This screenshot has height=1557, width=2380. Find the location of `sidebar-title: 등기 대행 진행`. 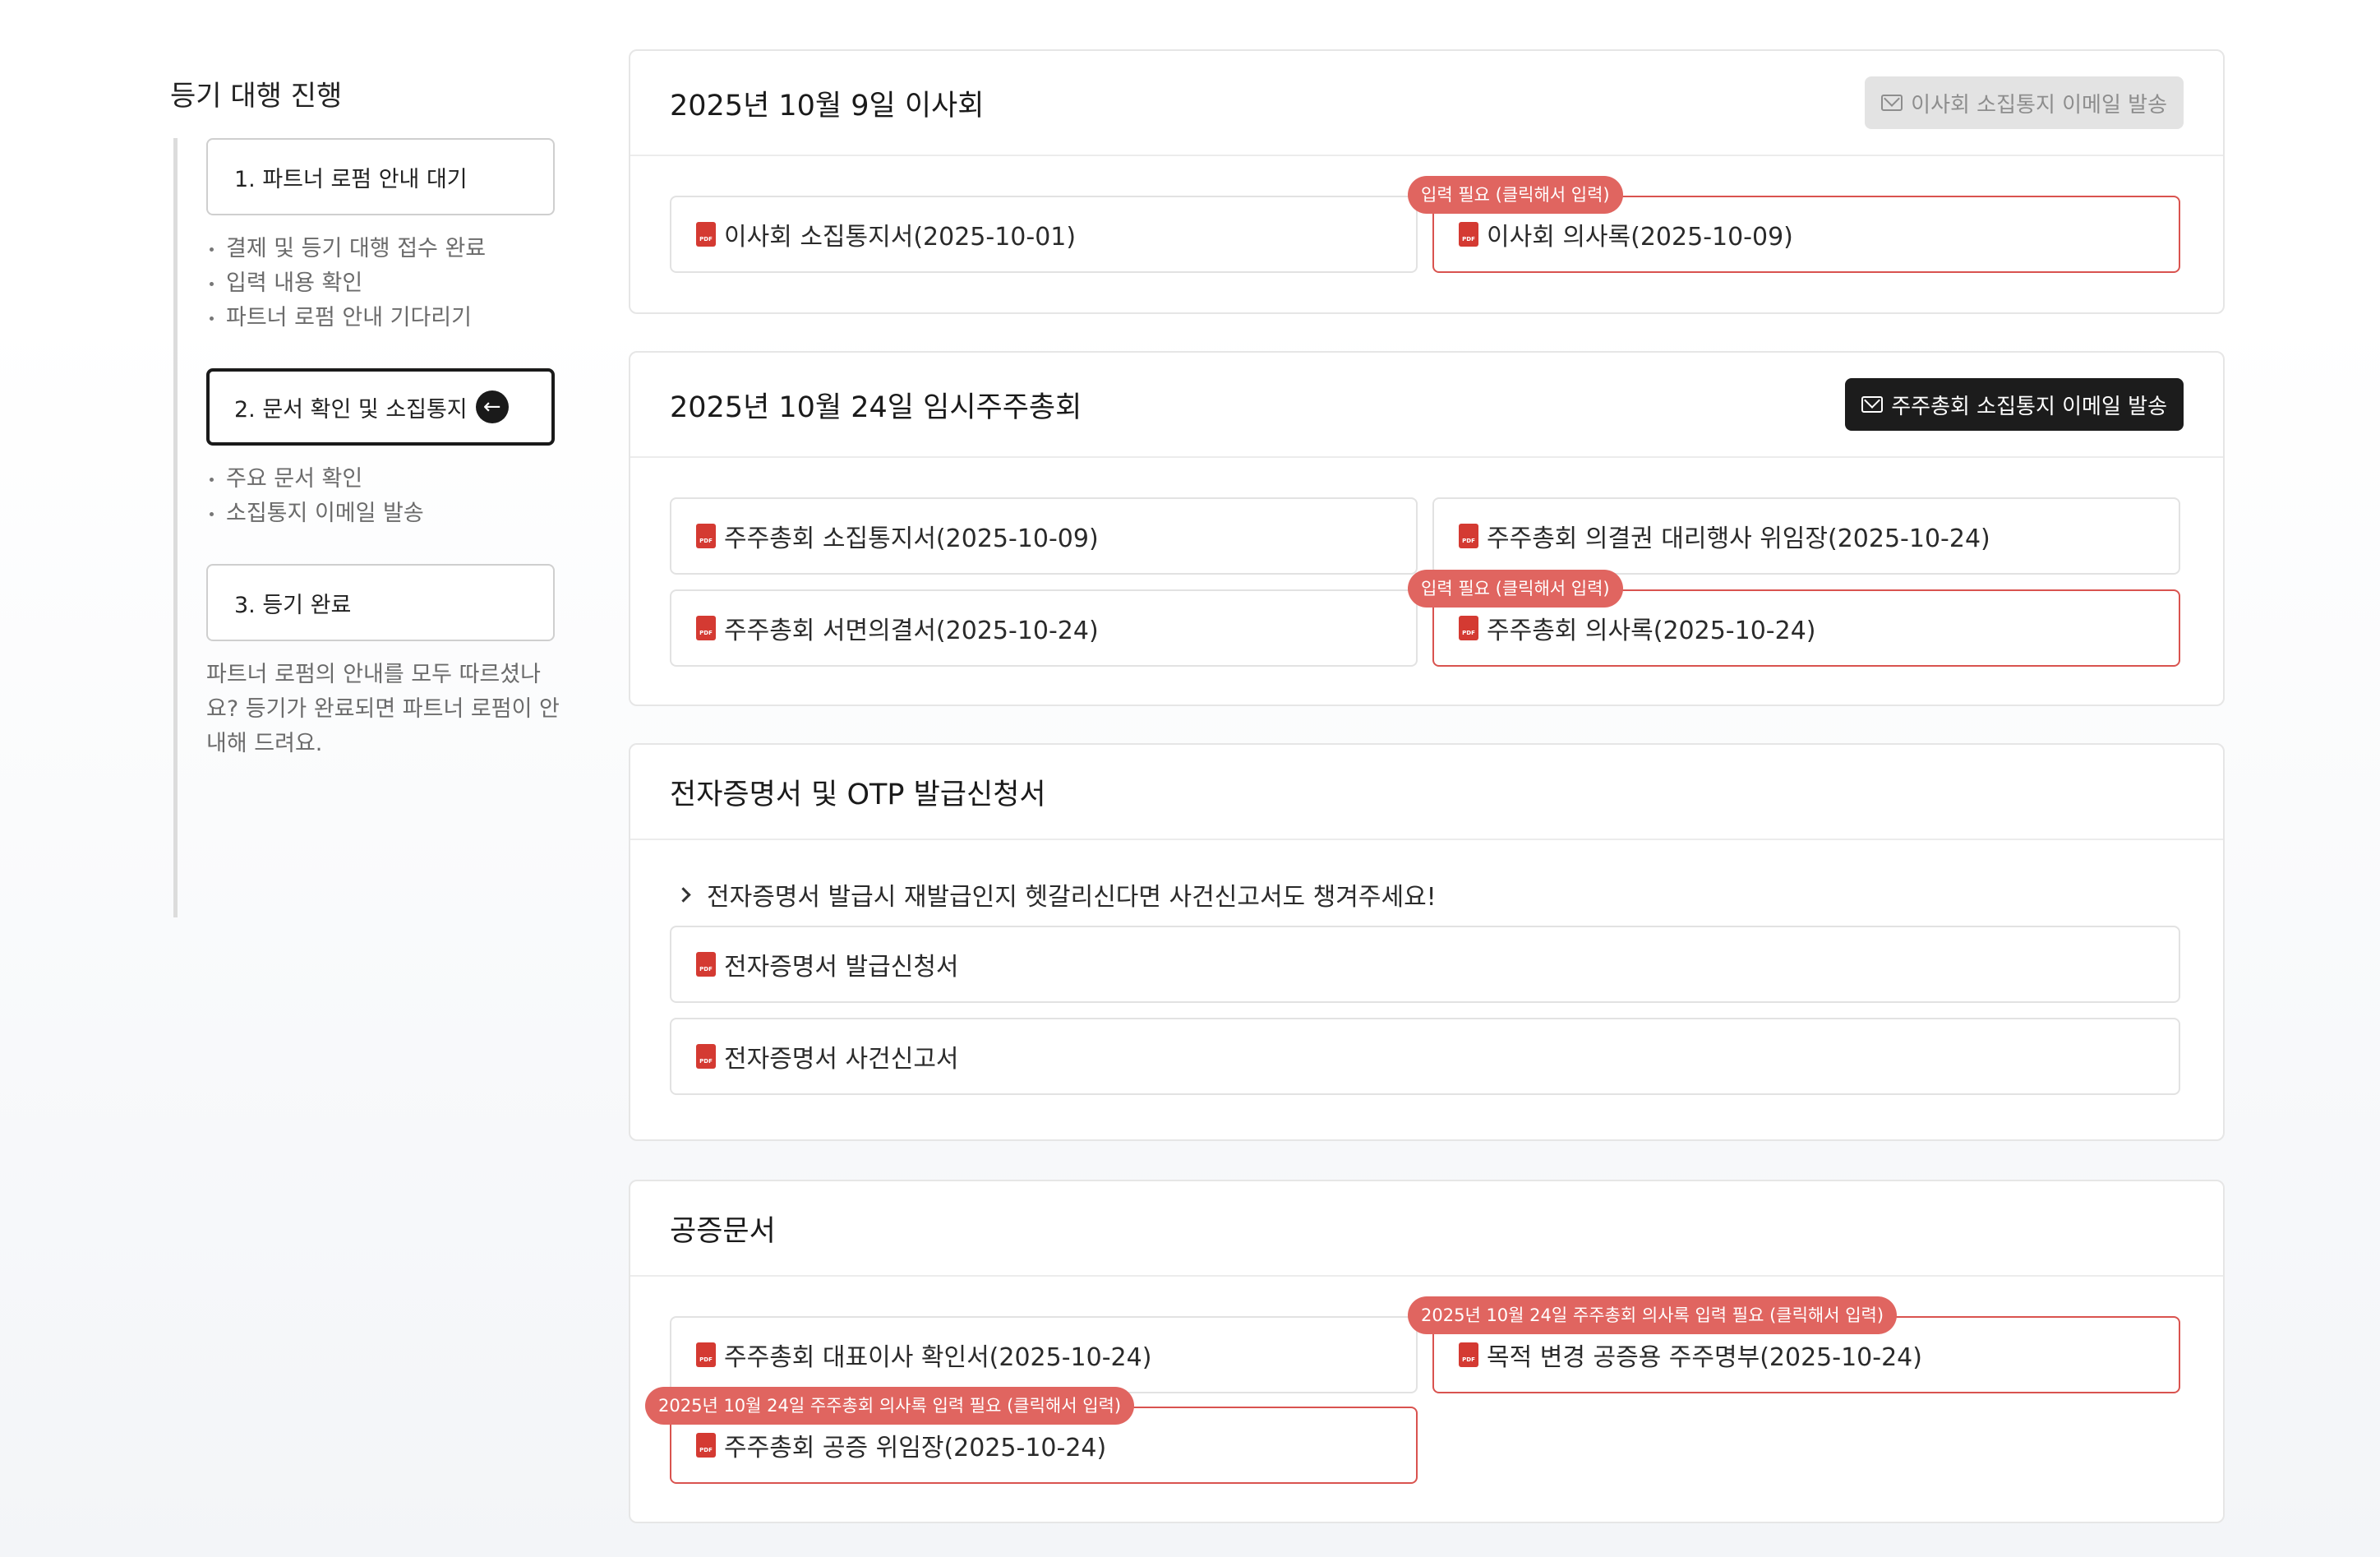

sidebar-title: 등기 대행 진행 is located at coordinates (256, 96).